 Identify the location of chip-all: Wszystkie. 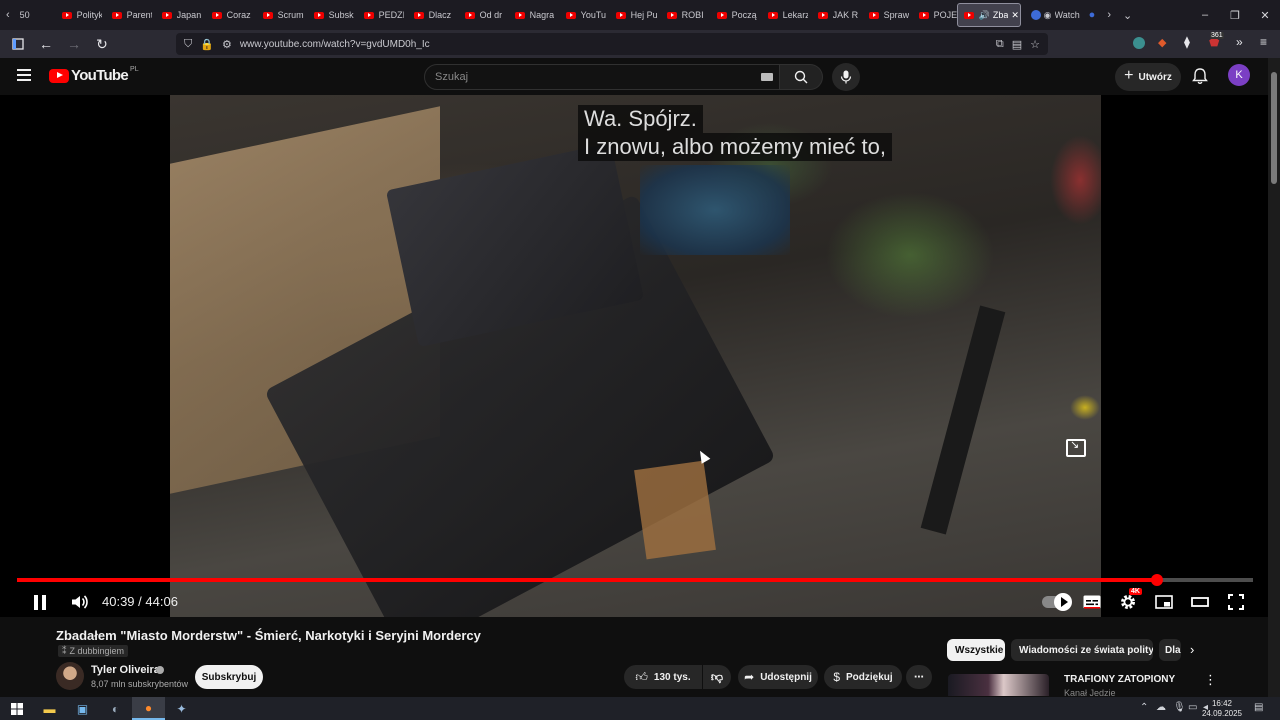
(976, 650).